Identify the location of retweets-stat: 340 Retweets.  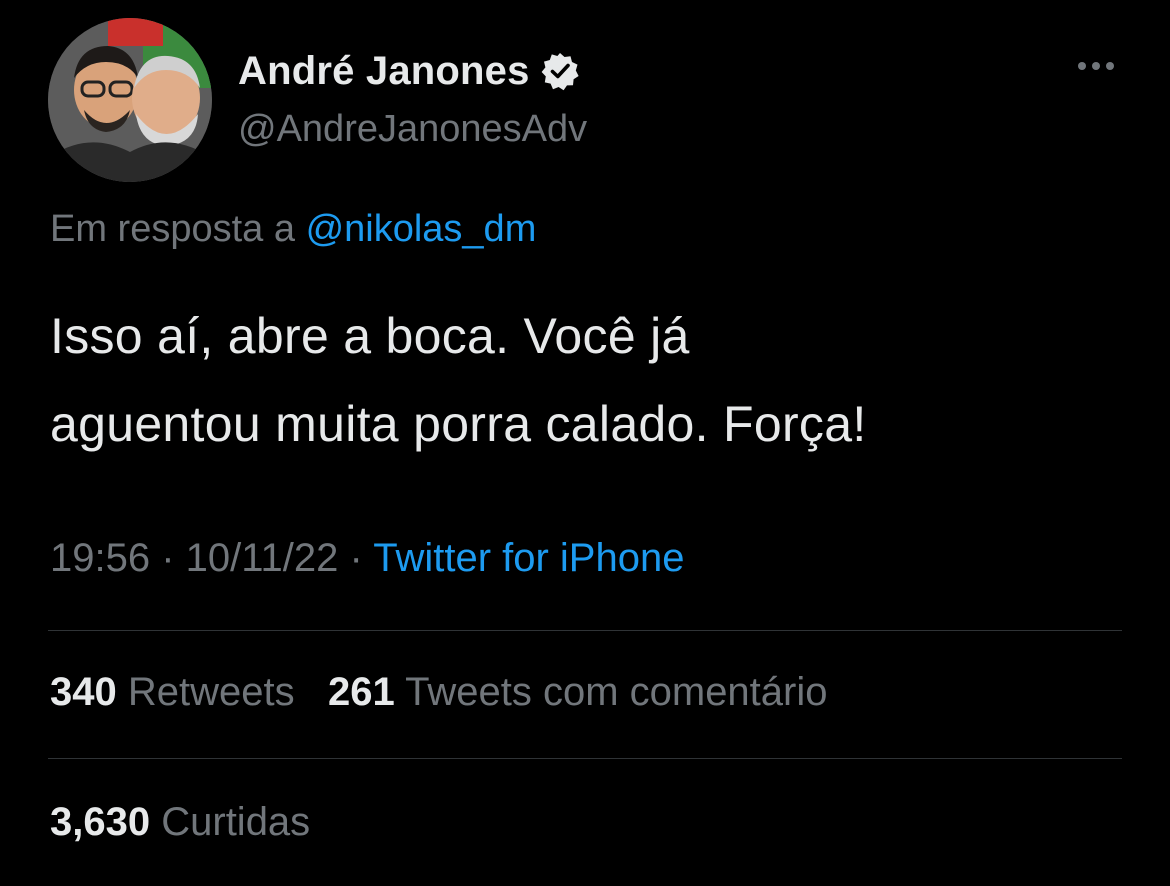
(172, 692).